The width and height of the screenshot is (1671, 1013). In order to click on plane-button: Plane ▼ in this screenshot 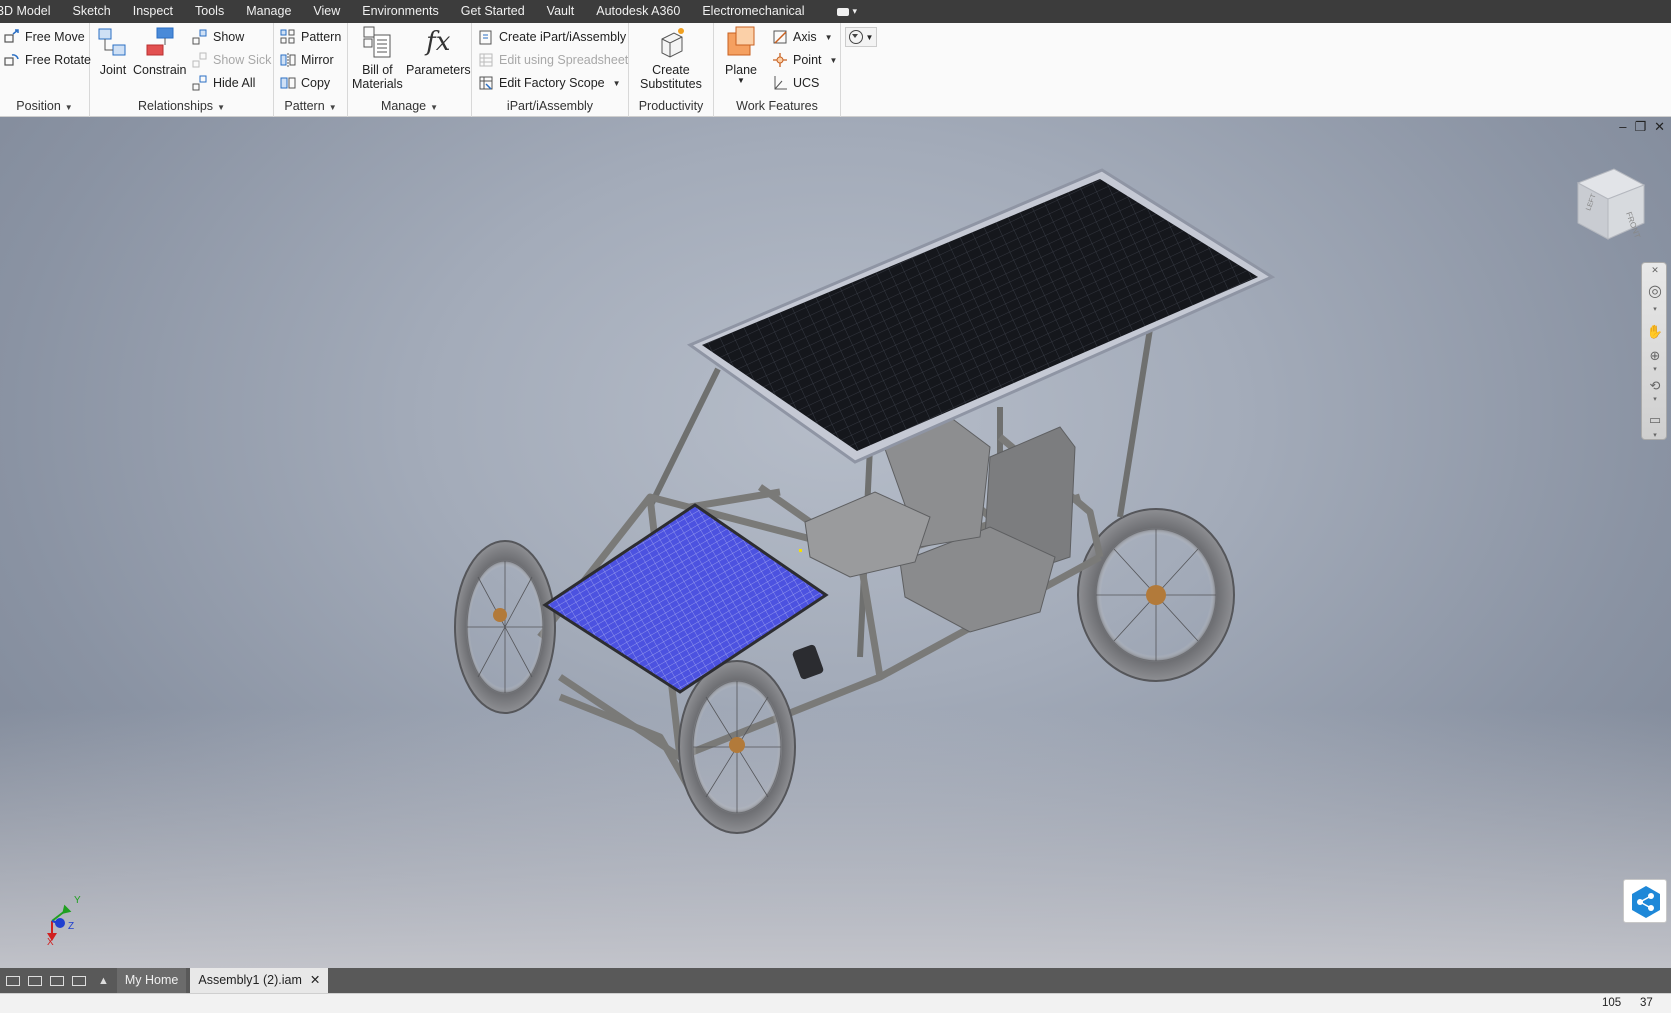, I will do `click(741, 55)`.